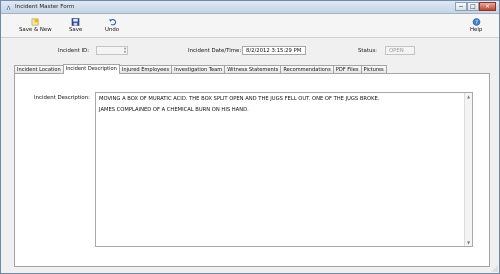 The image size is (500, 274). I want to click on help-label: Help, so click(476, 30).